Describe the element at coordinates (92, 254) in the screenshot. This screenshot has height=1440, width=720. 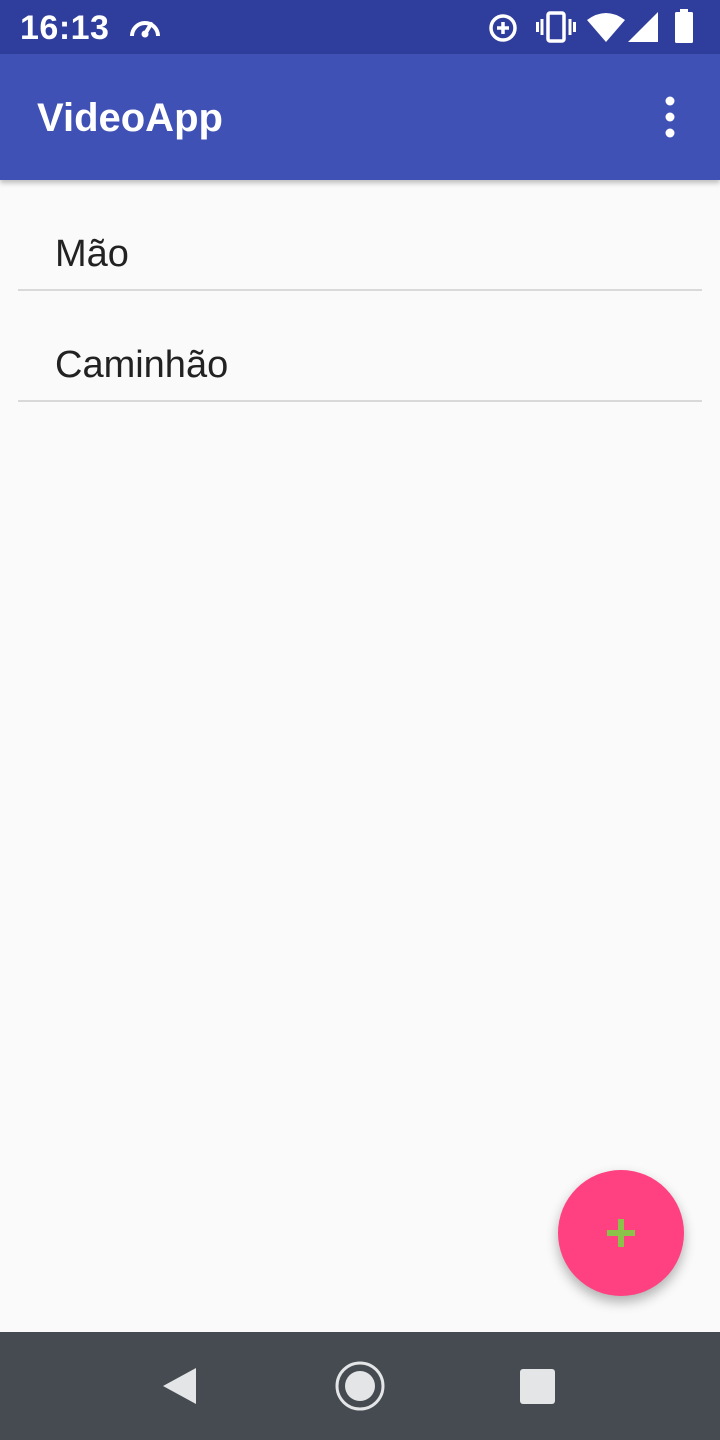
I see `list-item-label: Mão` at that location.